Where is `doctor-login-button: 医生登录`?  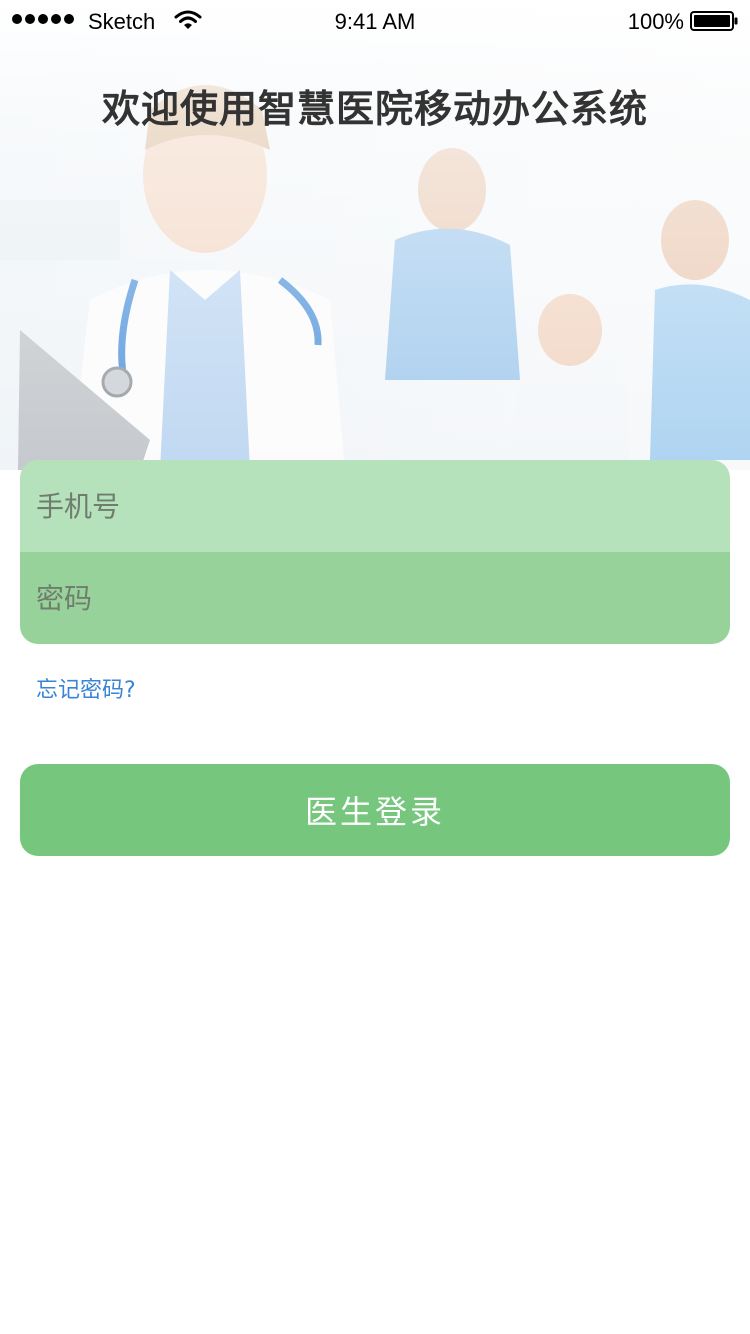
doctor-login-button: 医生登录 is located at coordinates (375, 810).